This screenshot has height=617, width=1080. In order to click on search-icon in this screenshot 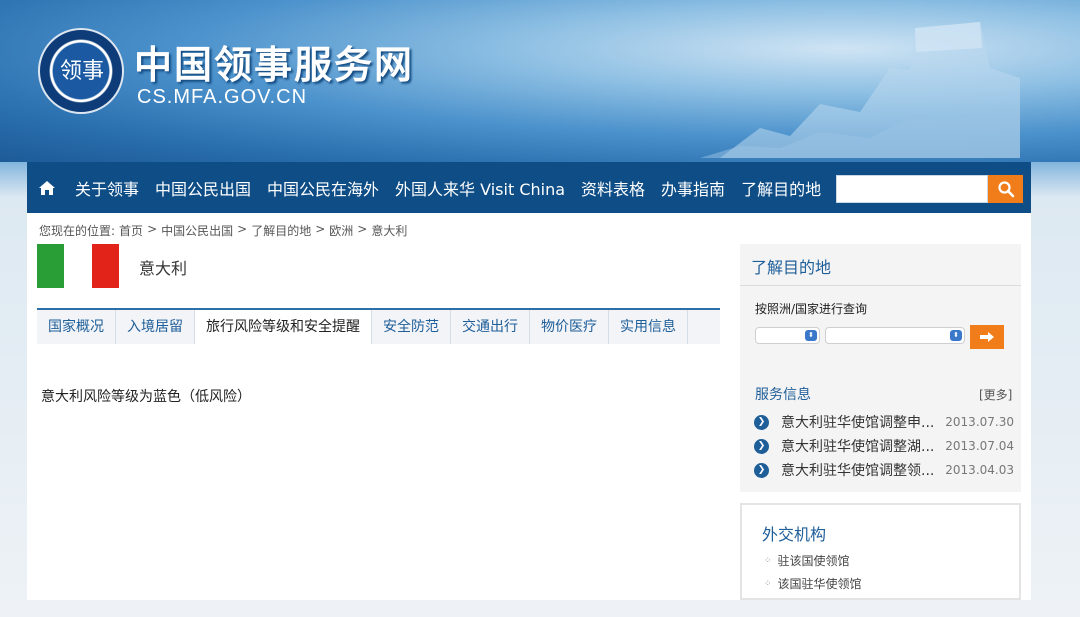, I will do `click(1005, 189)`.